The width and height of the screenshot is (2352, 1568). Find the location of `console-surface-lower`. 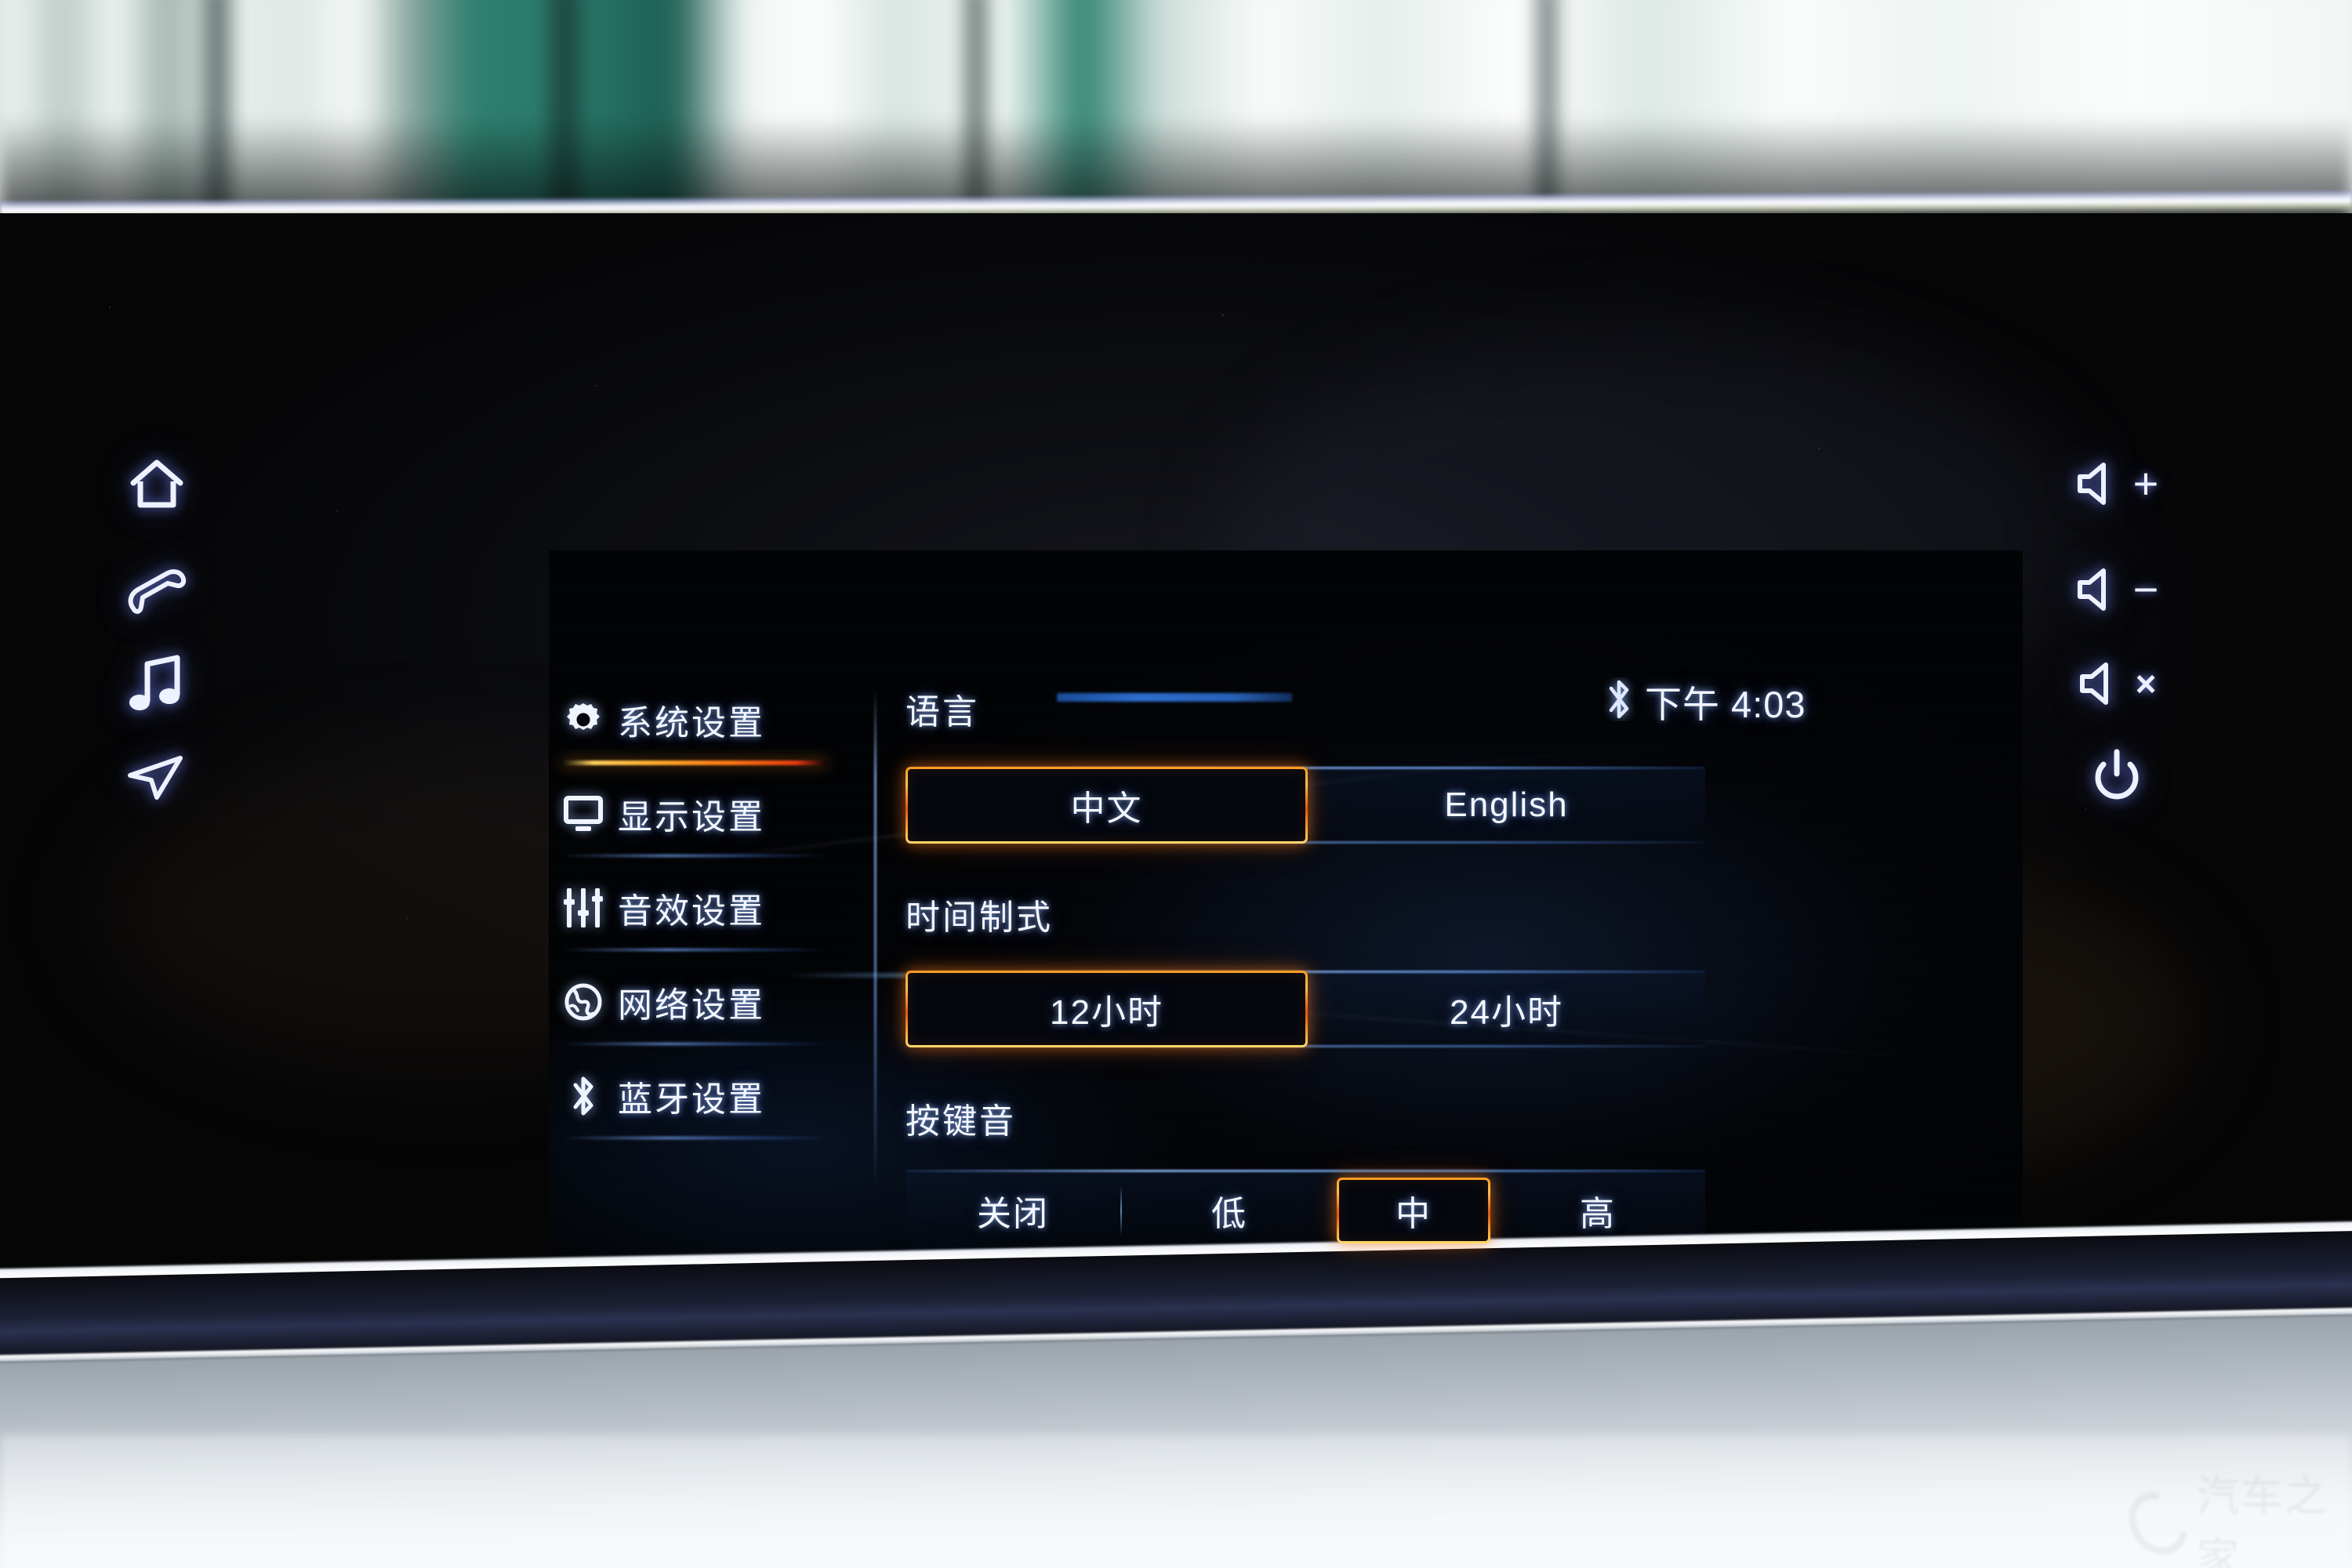

console-surface-lower is located at coordinates (1176, 1501).